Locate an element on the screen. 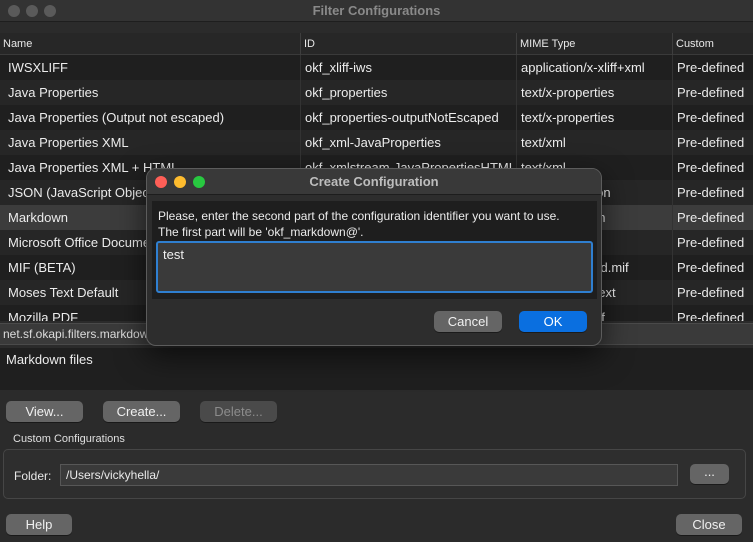 This screenshot has height=542, width=753. dialog-title: Create Configuration is located at coordinates (374, 181).